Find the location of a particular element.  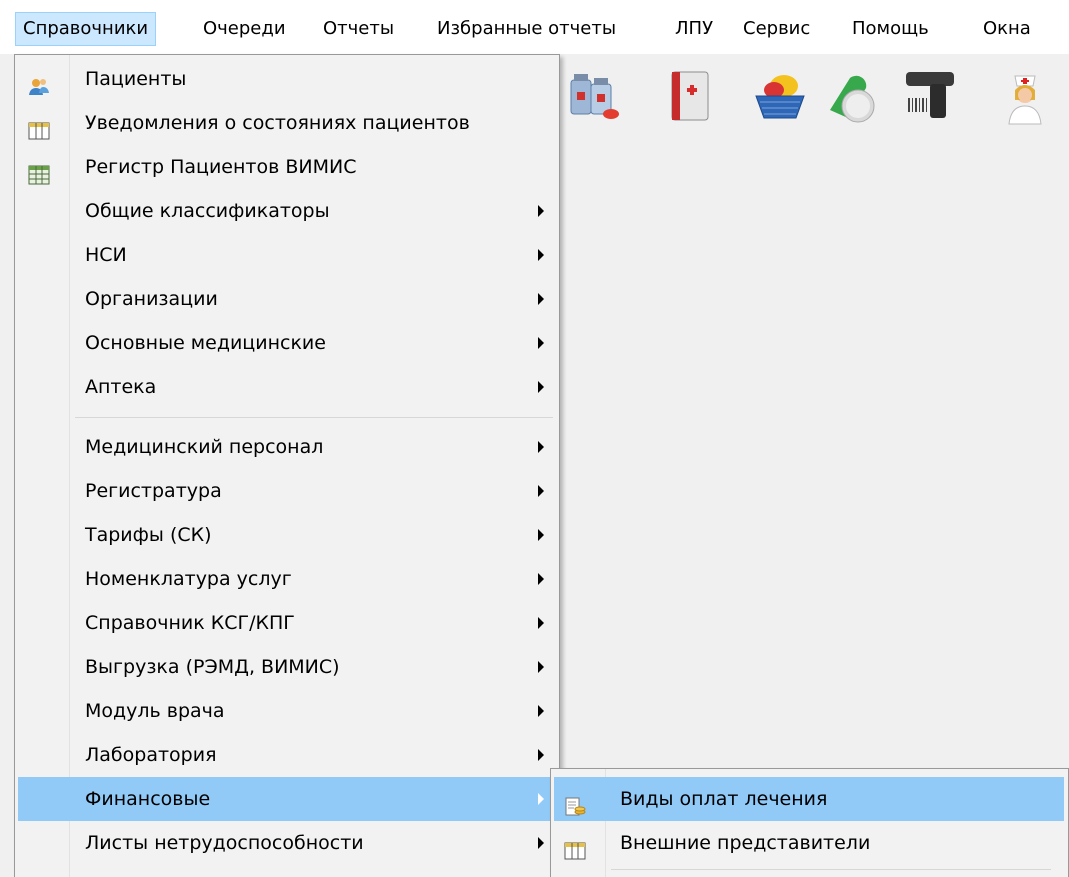

patients-icon is located at coordinates (39, 82).